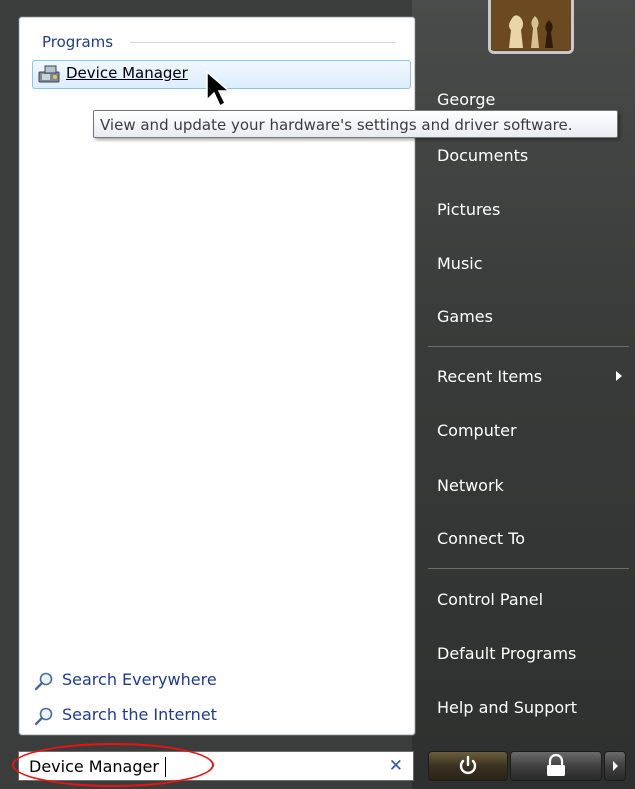  Describe the element at coordinates (482, 155) in the screenshot. I see `nav-documents: Documents` at that location.